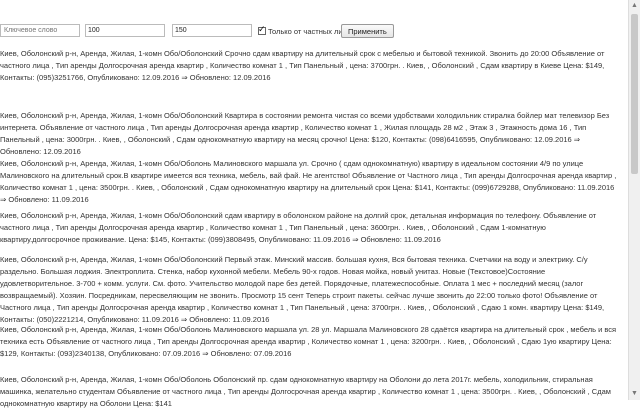 Image resolution: width=640 pixels, height=410 pixels. What do you see at coordinates (634, 6) in the screenshot?
I see `scroll-up-icon: ▲` at bounding box center [634, 6].